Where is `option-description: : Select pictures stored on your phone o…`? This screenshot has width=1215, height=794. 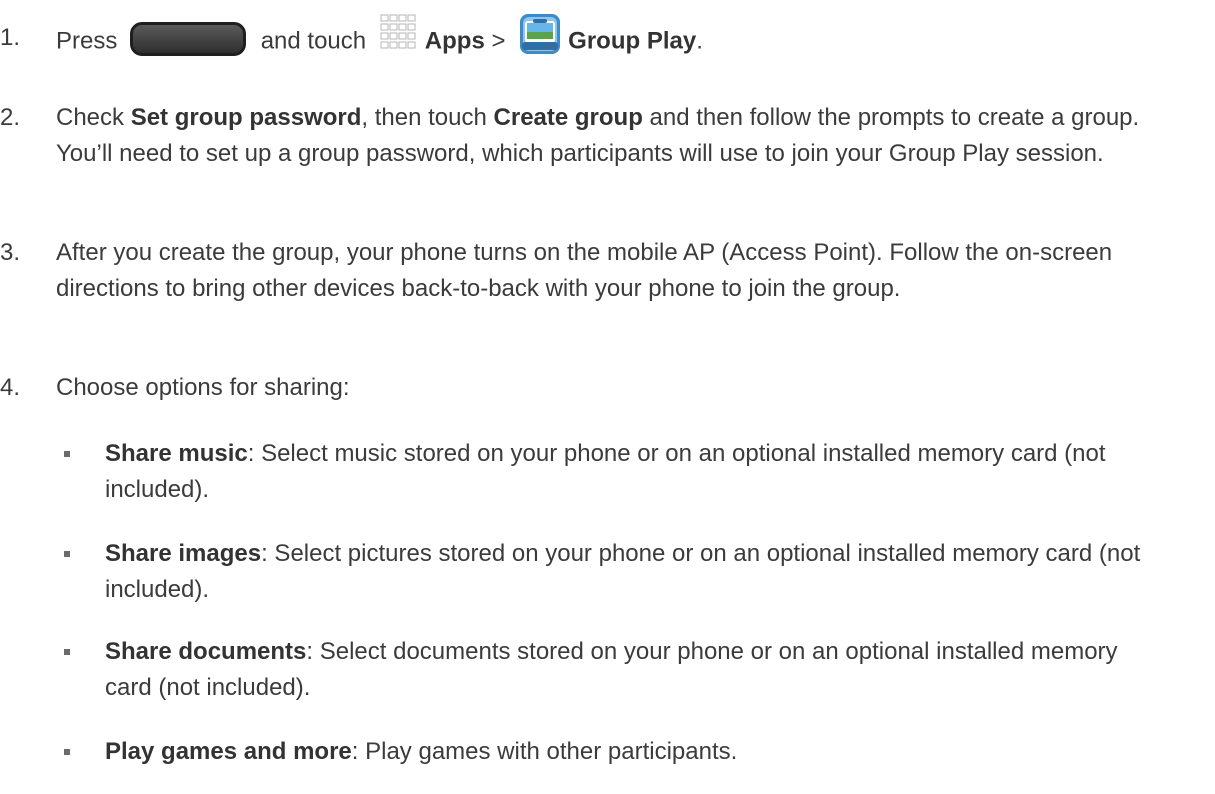 option-description: : Select pictures stored on your phone o… is located at coordinates (623, 571).